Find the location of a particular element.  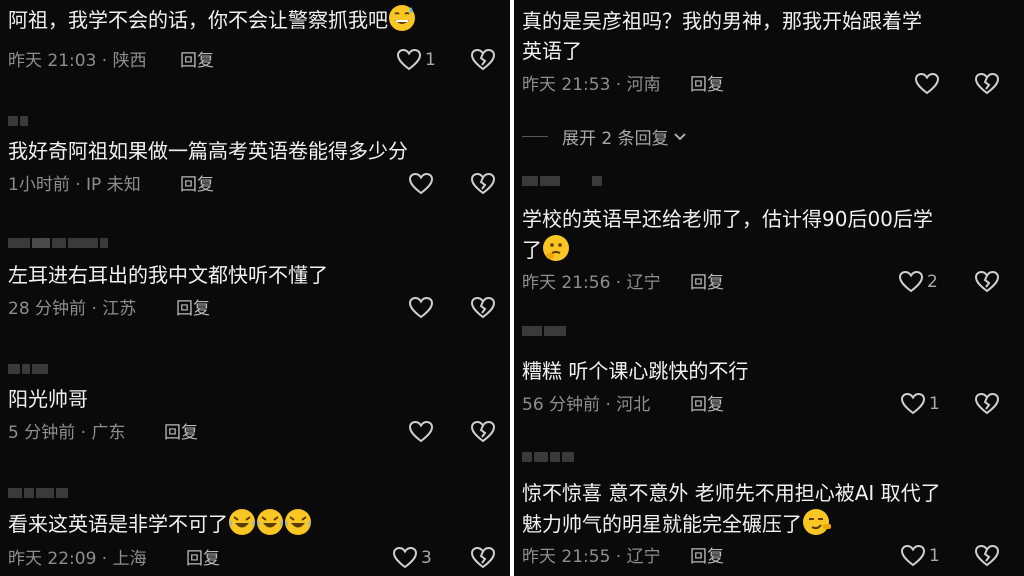

comment-meta: 昨天 21:53 · 河南 is located at coordinates (591, 85).